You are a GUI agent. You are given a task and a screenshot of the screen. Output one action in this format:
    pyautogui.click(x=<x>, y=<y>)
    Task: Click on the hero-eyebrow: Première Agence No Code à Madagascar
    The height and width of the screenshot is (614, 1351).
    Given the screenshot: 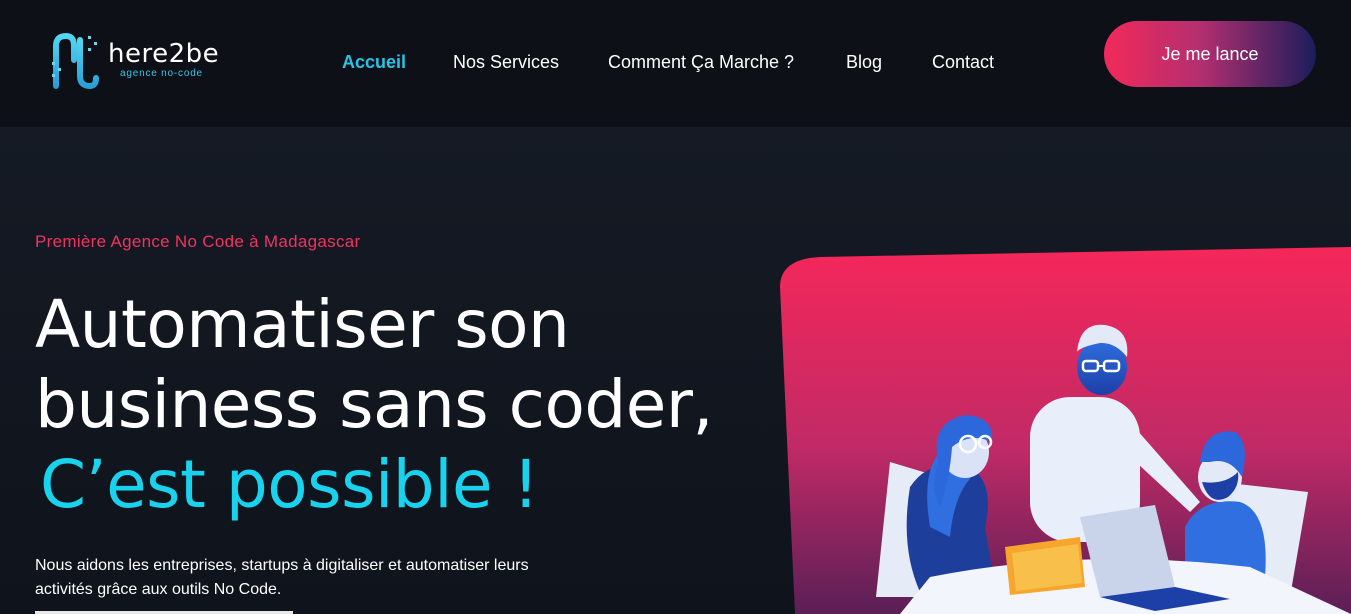 What is the action you would take?
    pyautogui.click(x=198, y=241)
    